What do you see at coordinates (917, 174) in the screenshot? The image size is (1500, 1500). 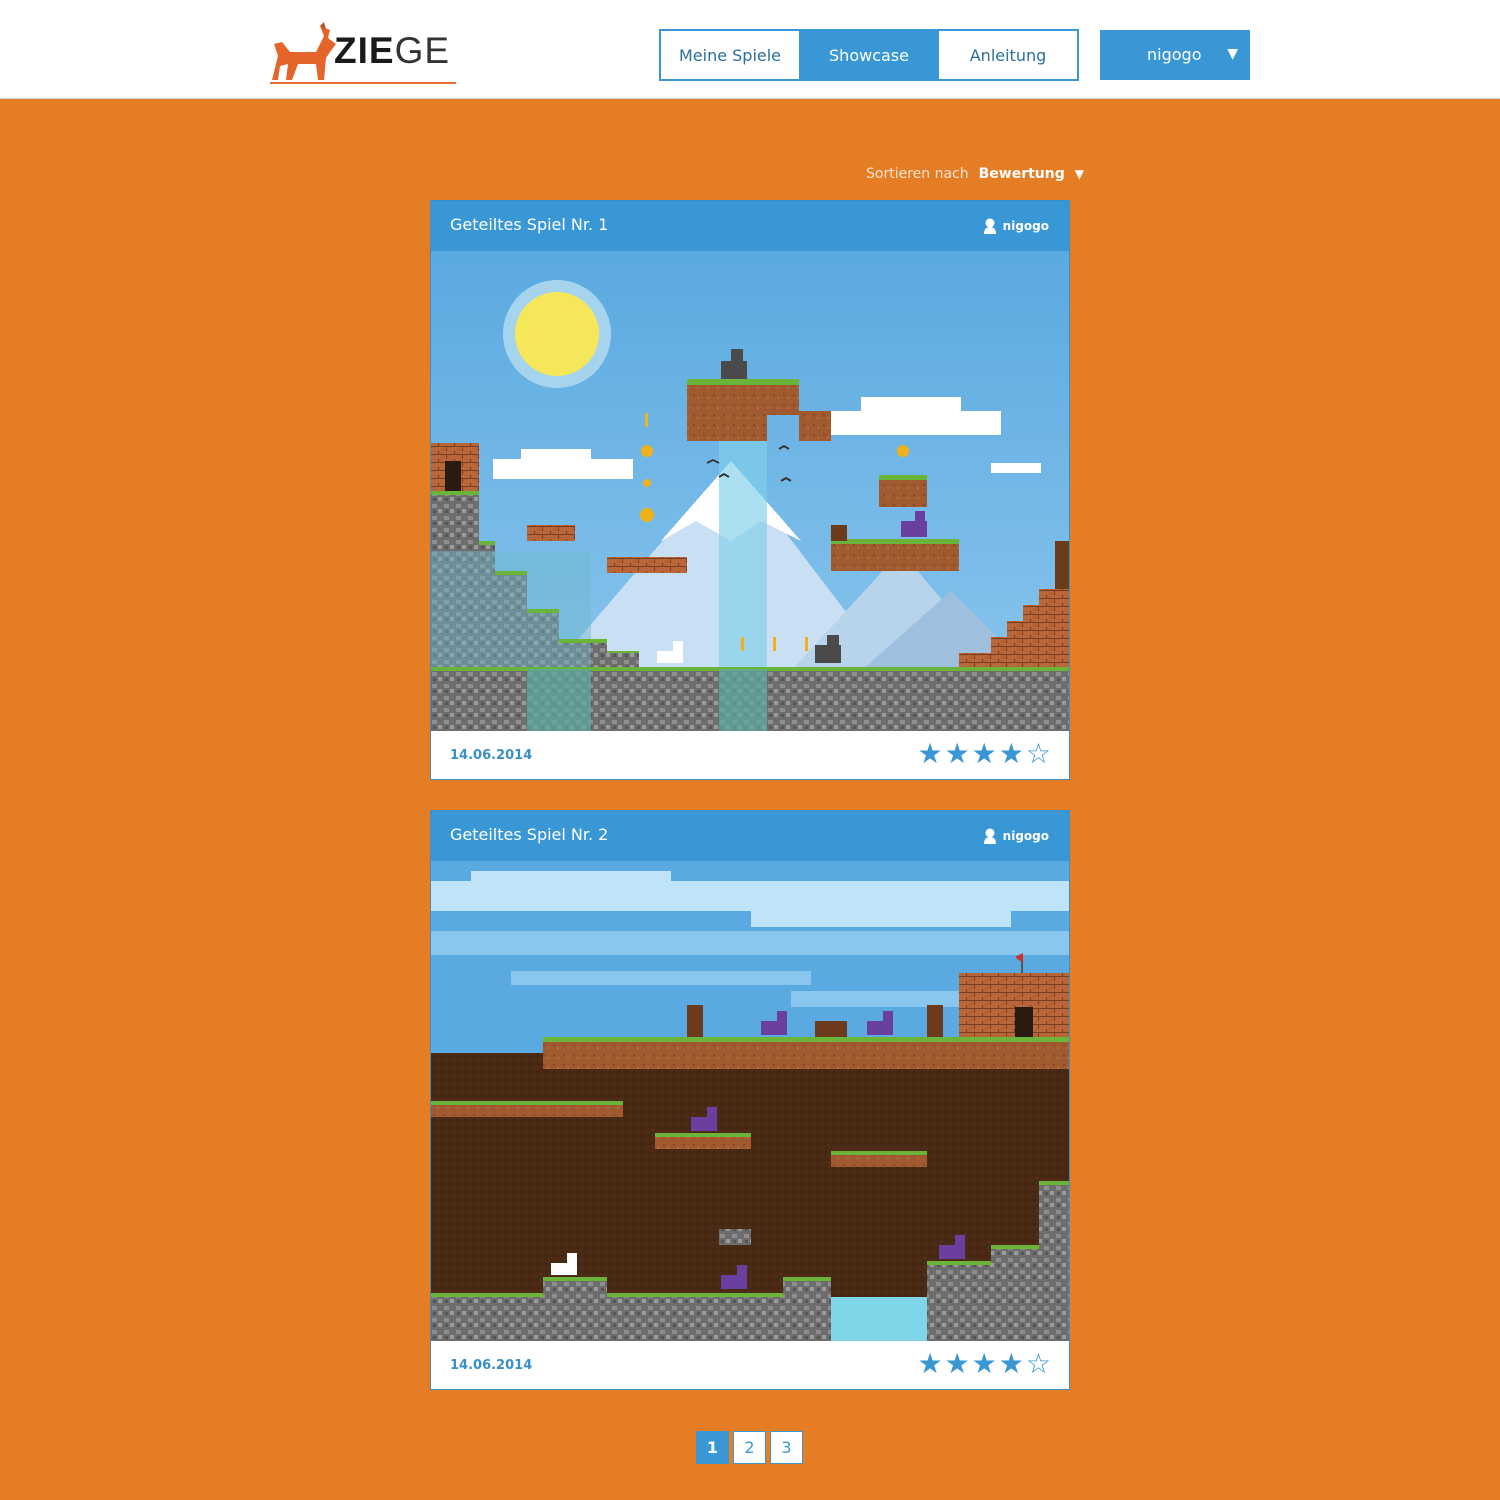 I see `sort-label: Sortieren nach` at bounding box center [917, 174].